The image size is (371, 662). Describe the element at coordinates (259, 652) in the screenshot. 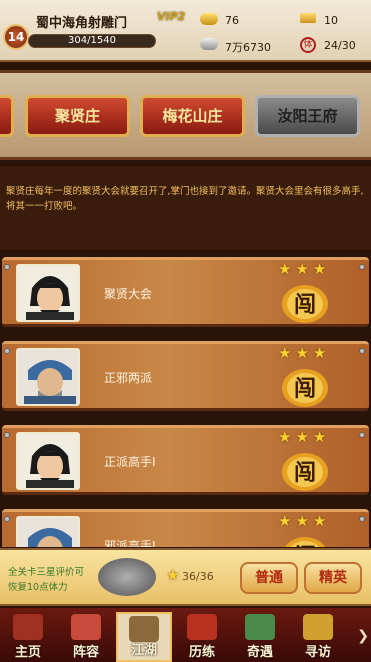

I see `nav-label: 奇遇` at that location.